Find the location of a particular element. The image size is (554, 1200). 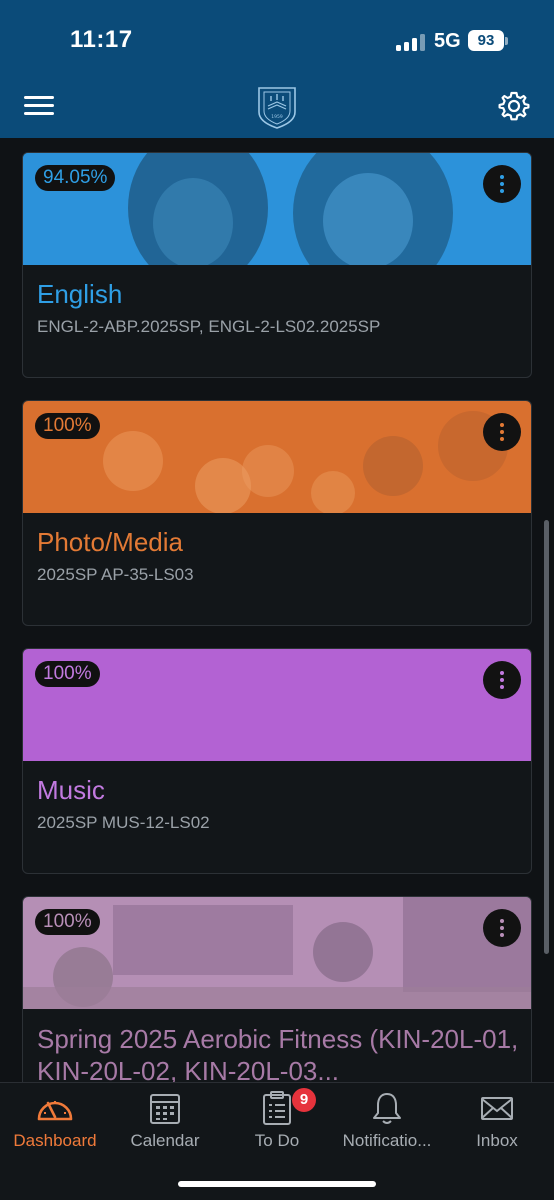

course-title: Photo/Media is located at coordinates (110, 542).